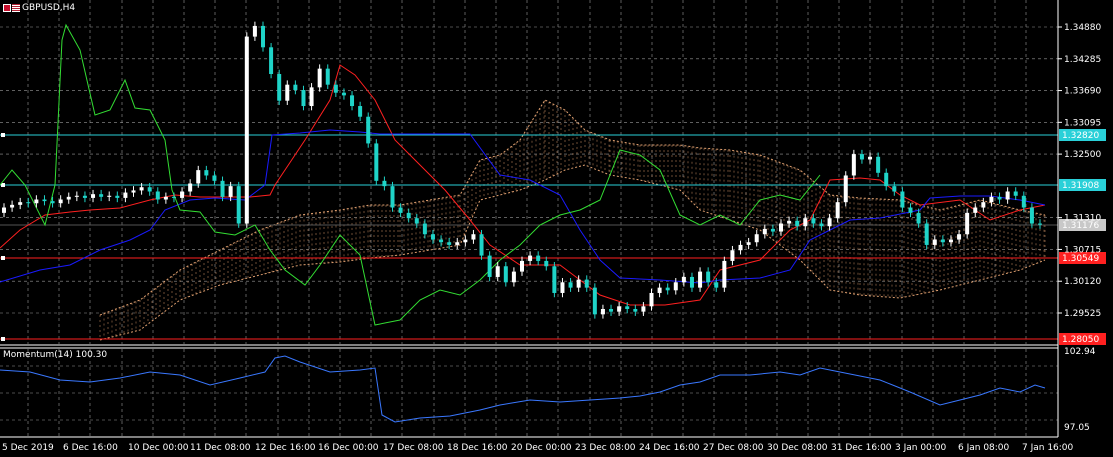  What do you see at coordinates (413, 448) in the screenshot?
I see `time-axis-label: 17 Dec 08:00` at bounding box center [413, 448].